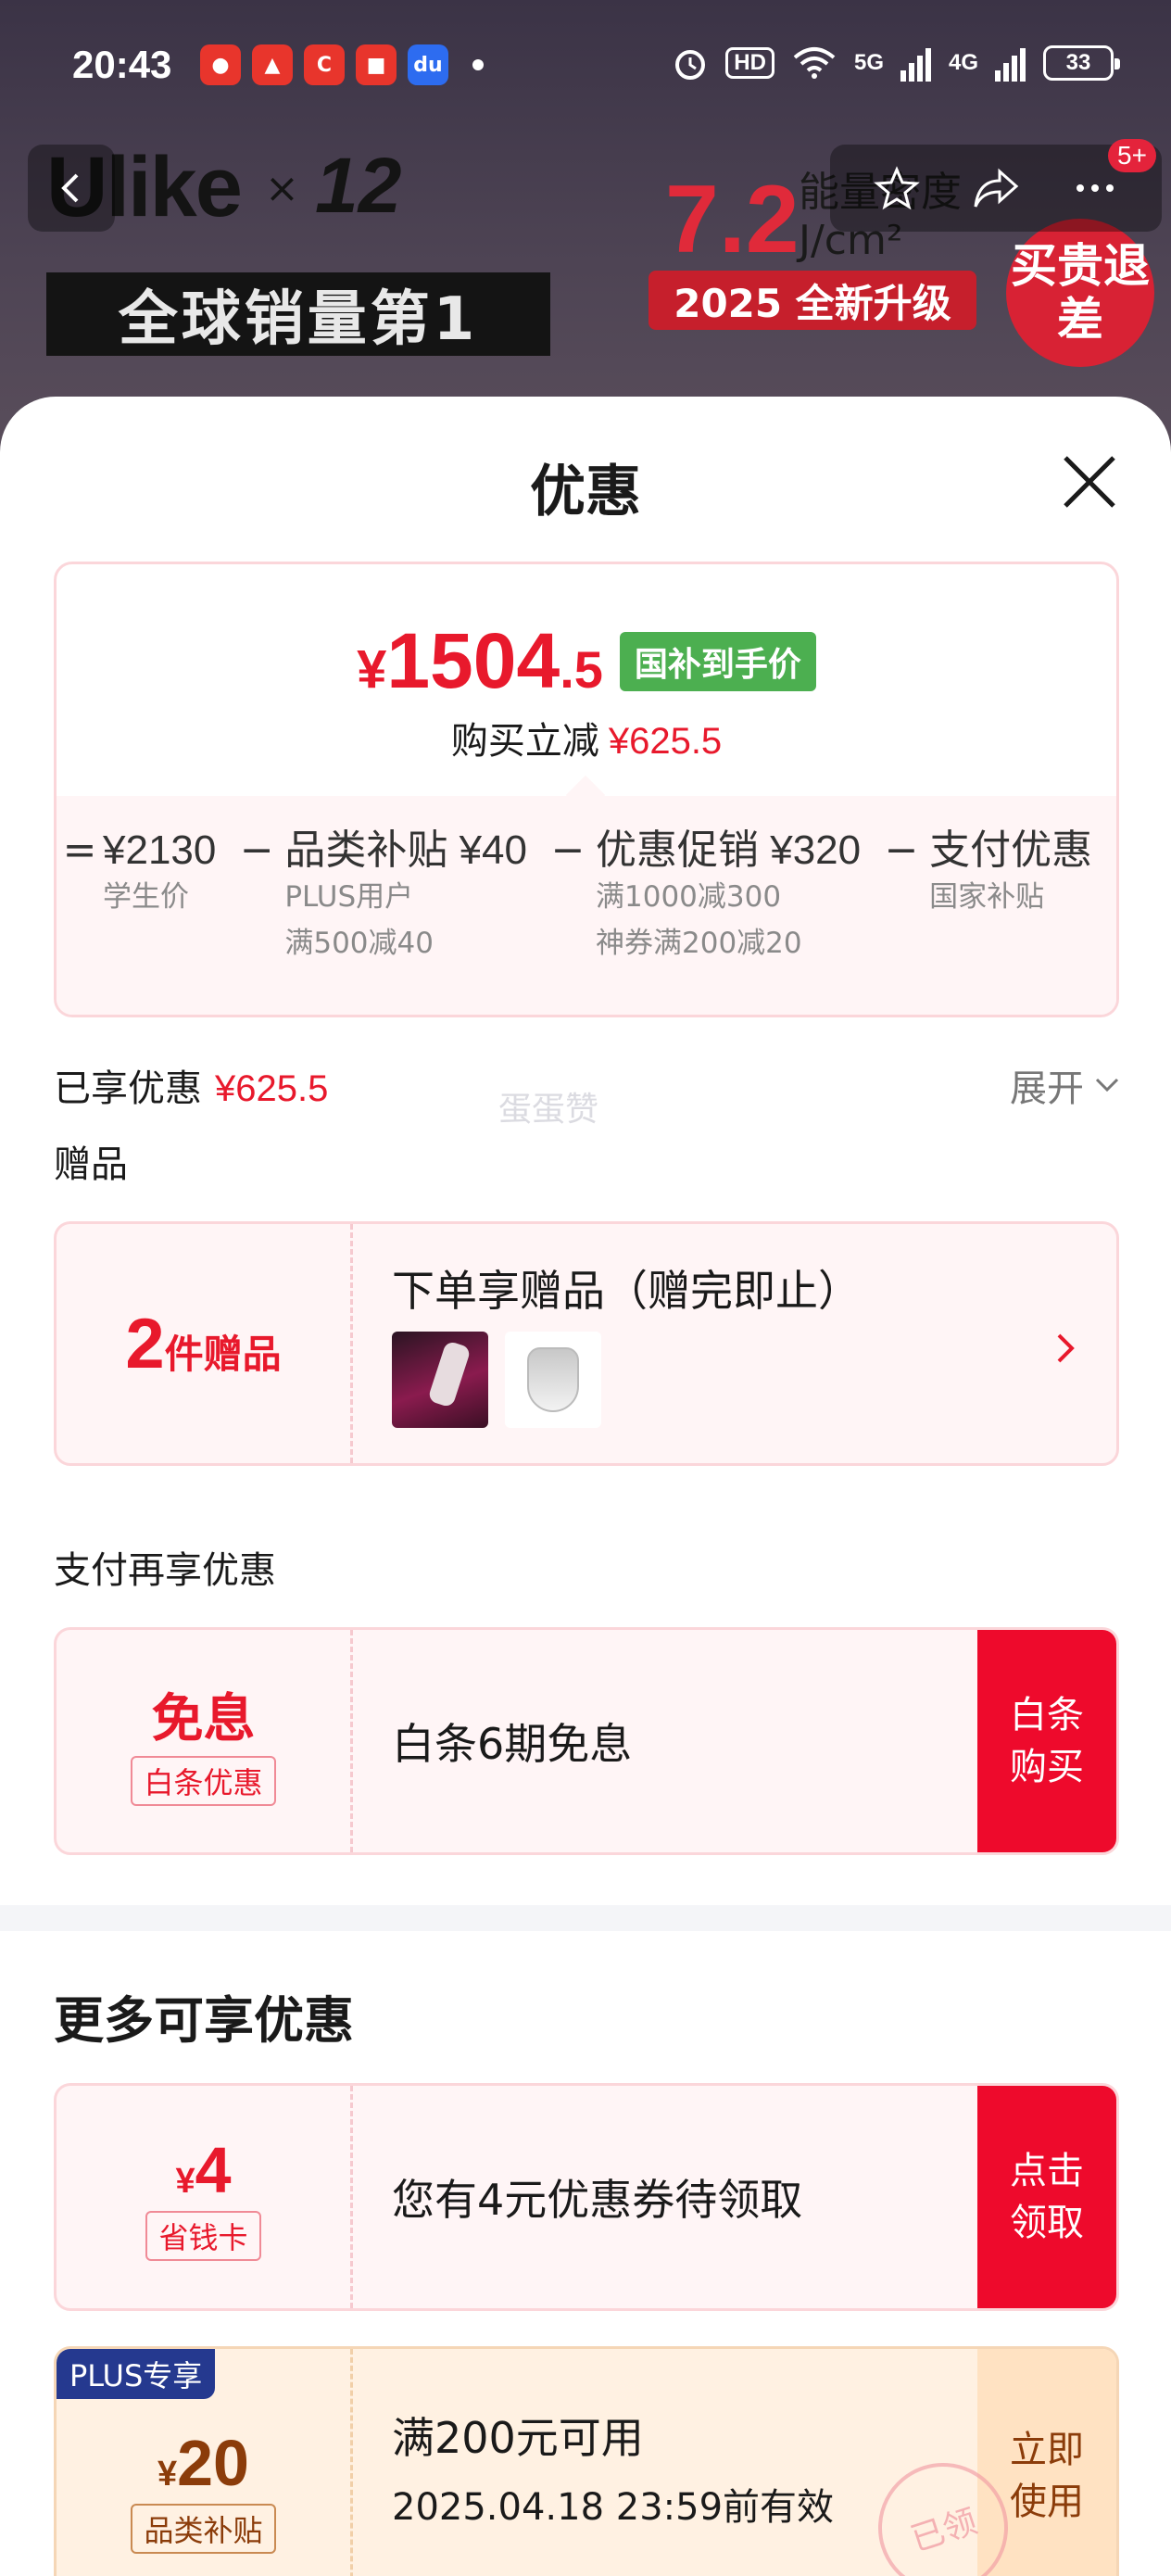 This screenshot has height=2576, width=1171. Describe the element at coordinates (359, 186) in the screenshot. I see `anniversary-logo: 12` at that location.